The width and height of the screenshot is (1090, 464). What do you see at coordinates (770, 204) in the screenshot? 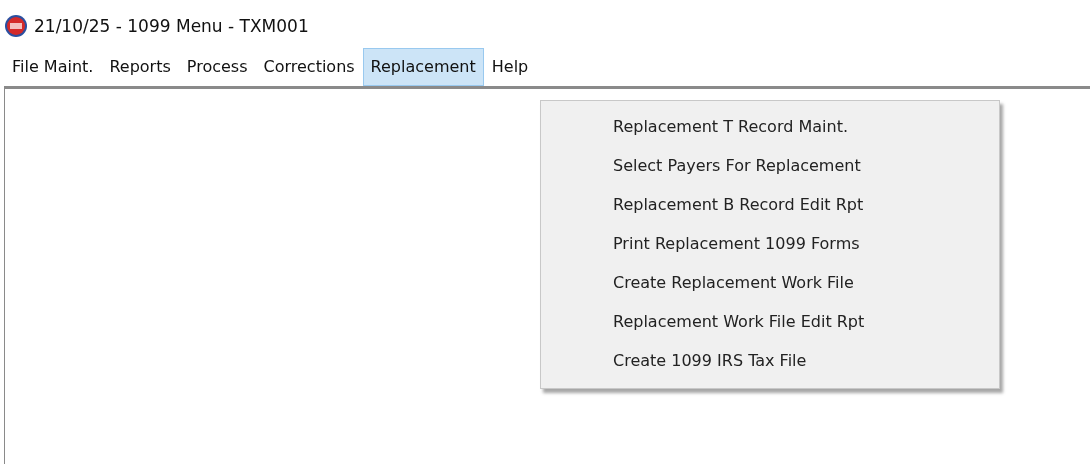
I see `dropdown-item: Replacement B Record Edit Rpt` at bounding box center [770, 204].